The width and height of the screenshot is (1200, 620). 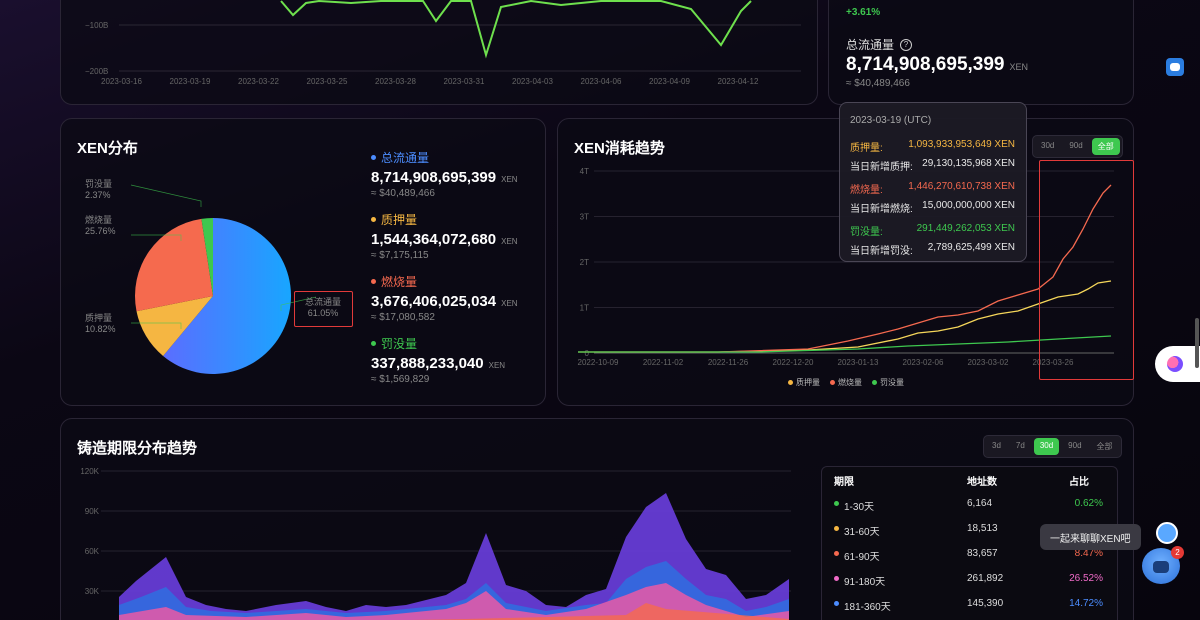 What do you see at coordinates (971, 247) in the screenshot?
I see `tooltip-value: 2,789,625,499 XEN` at bounding box center [971, 247].